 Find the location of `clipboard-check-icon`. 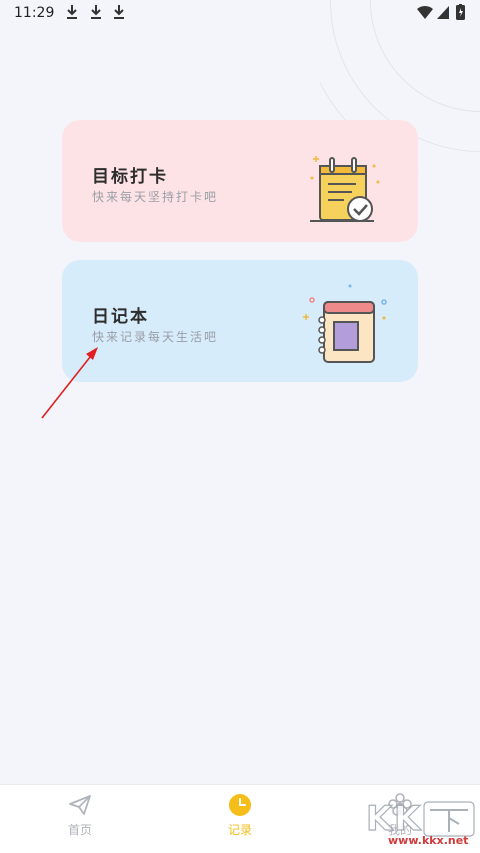

clipboard-check-icon is located at coordinates (345, 189).